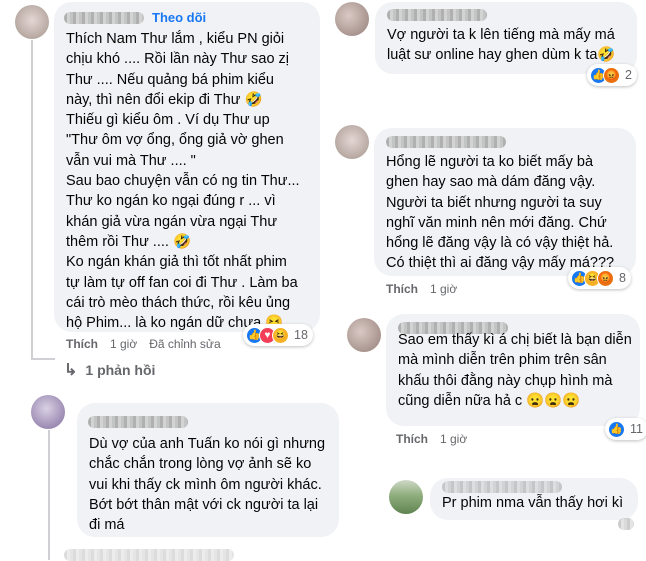 This screenshot has height=561, width=646. I want to click on comment-text: Pr phim nma vẫn thấy hơi kì, so click(533, 503).